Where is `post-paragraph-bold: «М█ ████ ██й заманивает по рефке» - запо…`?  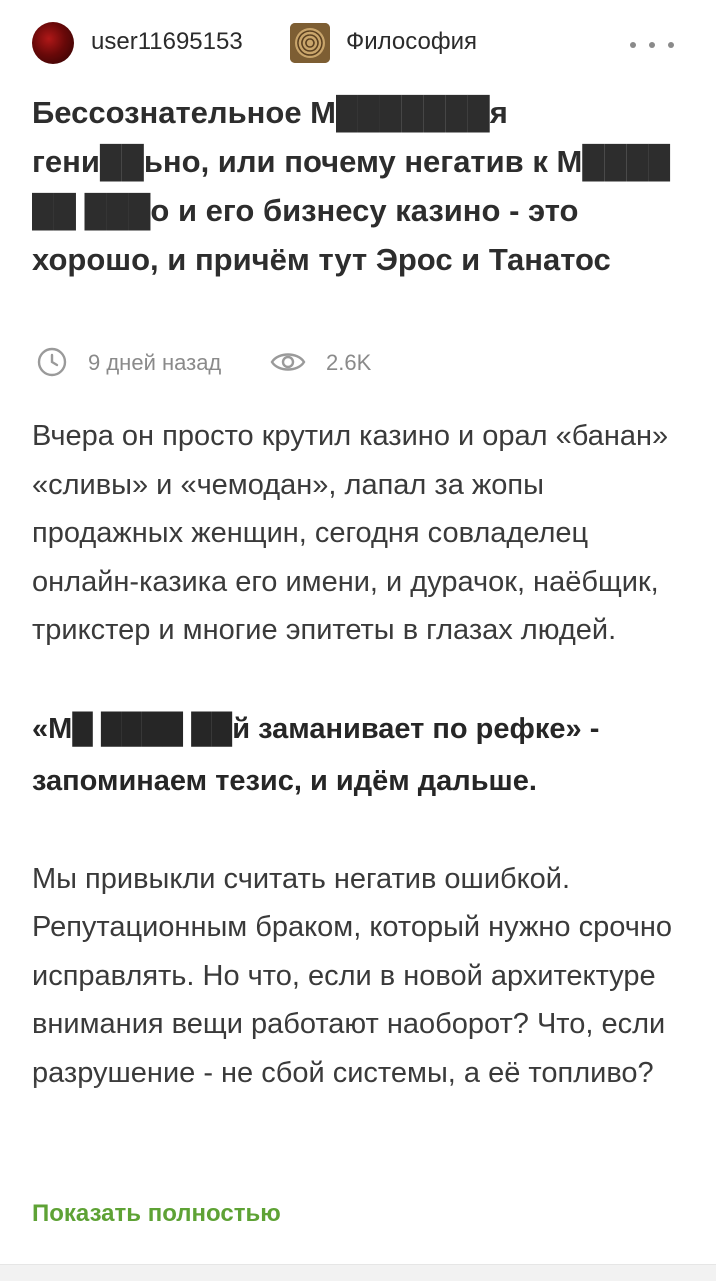 post-paragraph-bold: «М█ ████ ██й заманивает по рефке» - запо… is located at coordinates (316, 754).